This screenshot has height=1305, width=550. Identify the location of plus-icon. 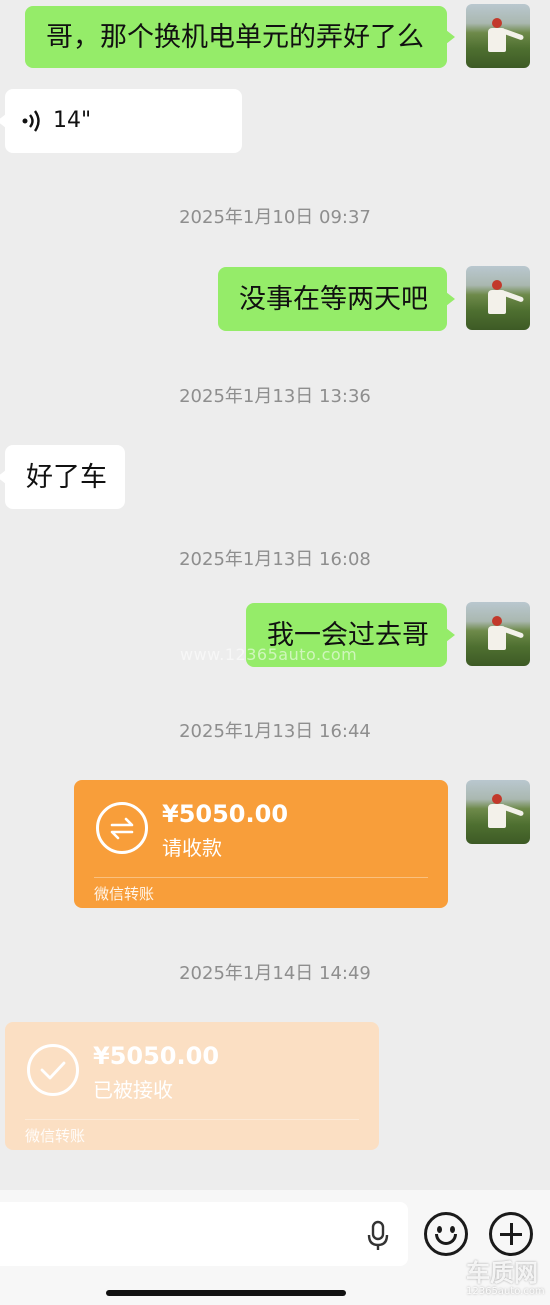
(511, 1234).